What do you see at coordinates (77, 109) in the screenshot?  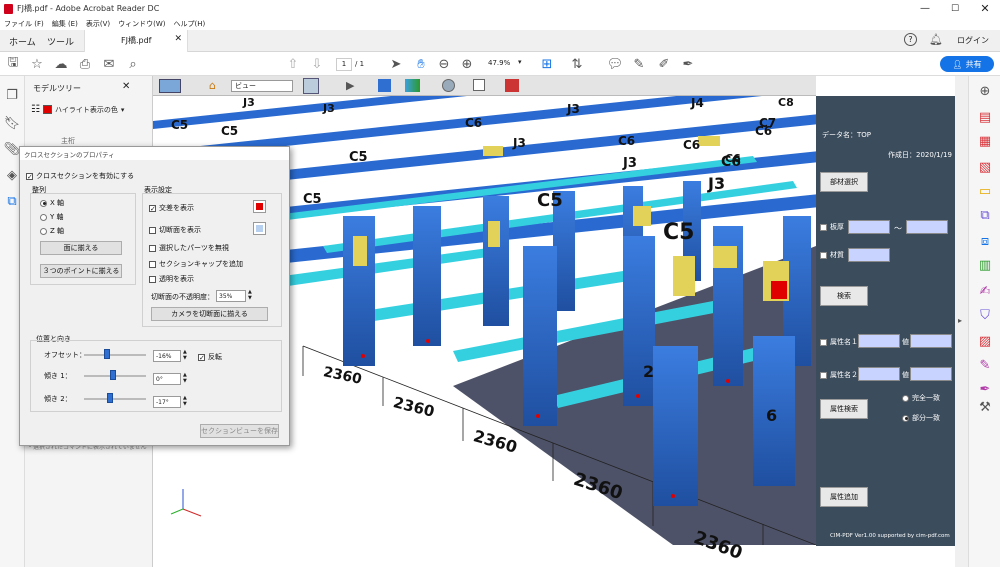 I see `highlight-color-control: ☷ ハイライト表示の色 ▾` at bounding box center [77, 109].